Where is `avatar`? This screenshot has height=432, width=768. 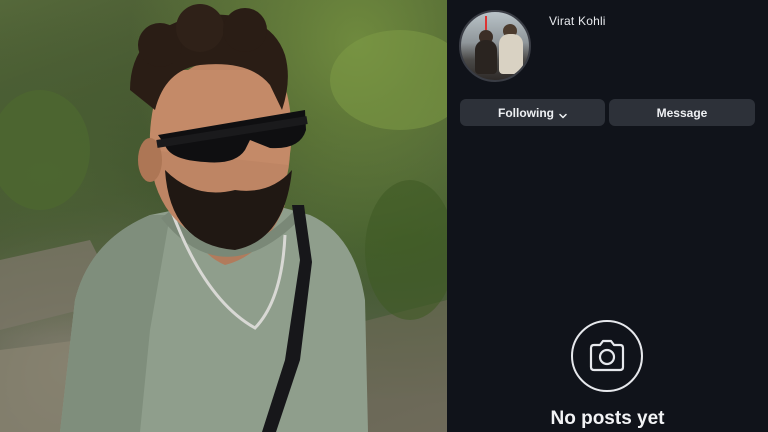
avatar is located at coordinates (495, 46).